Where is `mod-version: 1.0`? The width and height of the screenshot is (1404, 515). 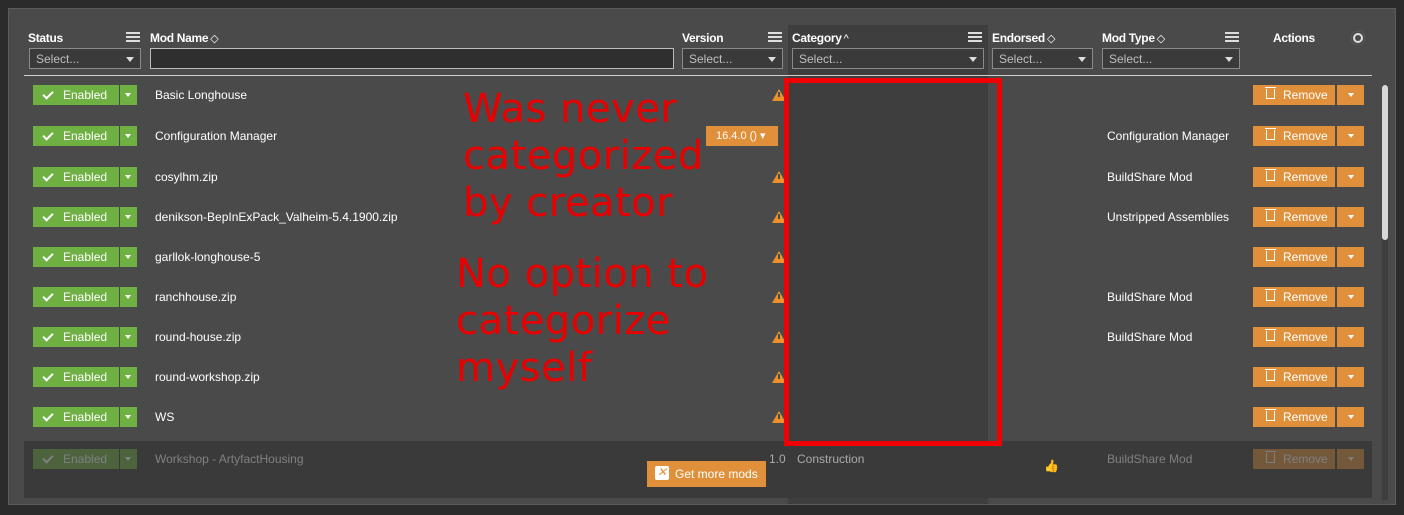
mod-version: 1.0 is located at coordinates (777, 459).